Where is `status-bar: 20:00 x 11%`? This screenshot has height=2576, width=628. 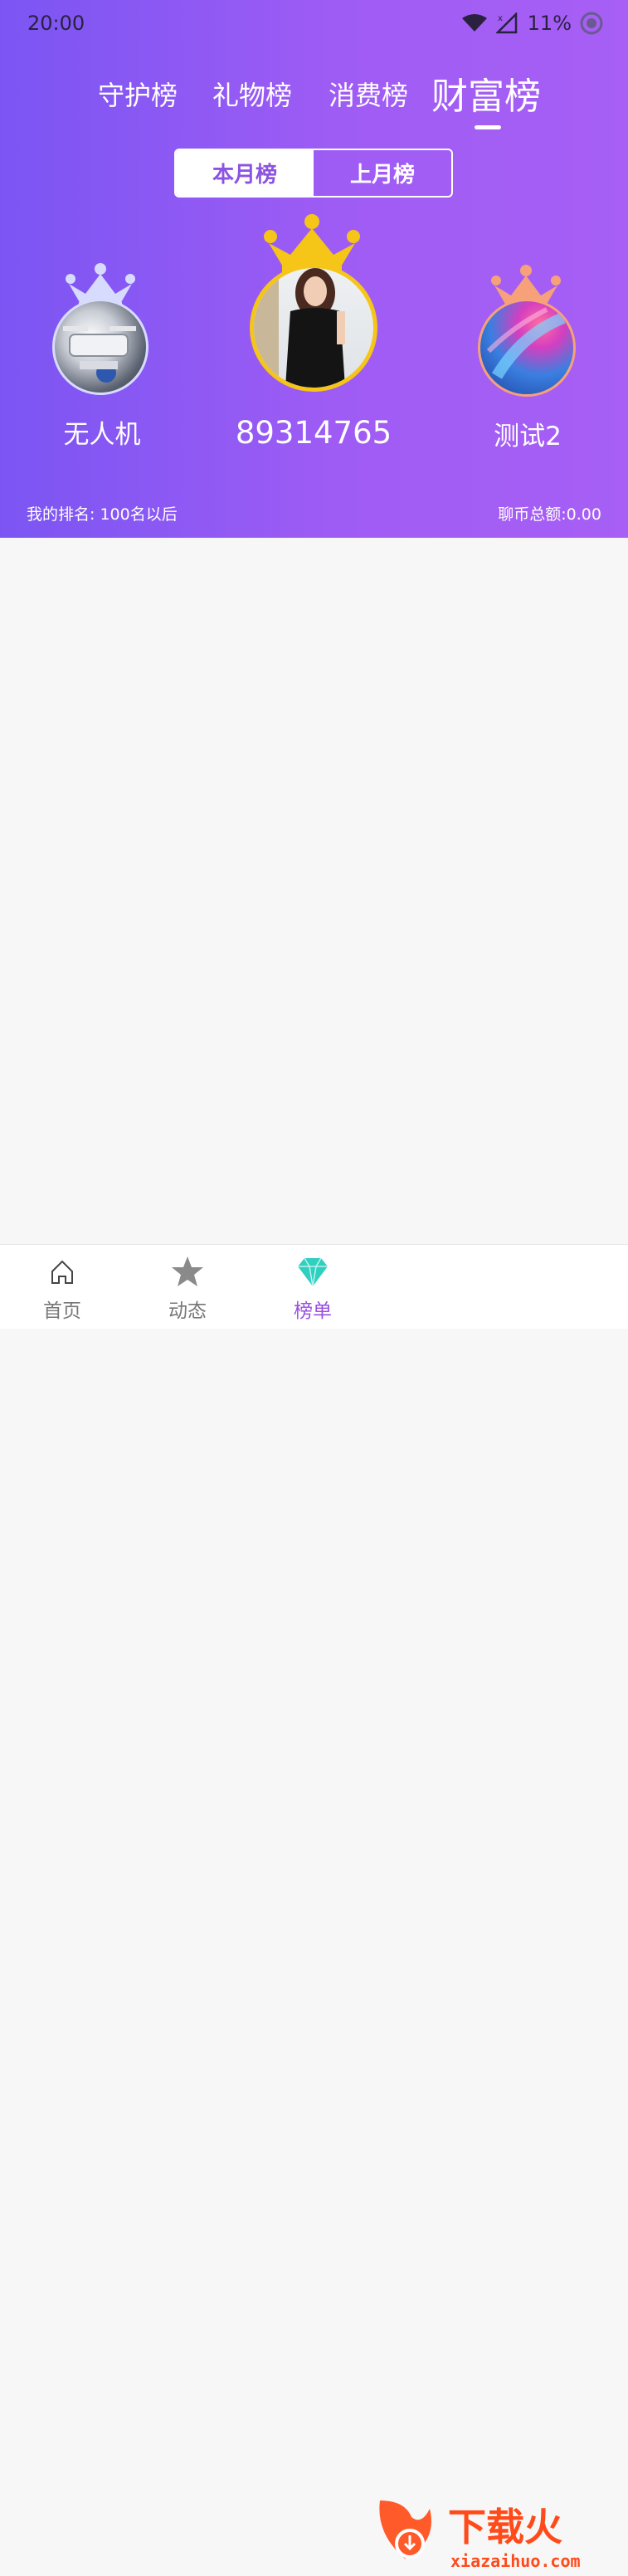
status-bar: 20:00 x 11% is located at coordinates (315, 25).